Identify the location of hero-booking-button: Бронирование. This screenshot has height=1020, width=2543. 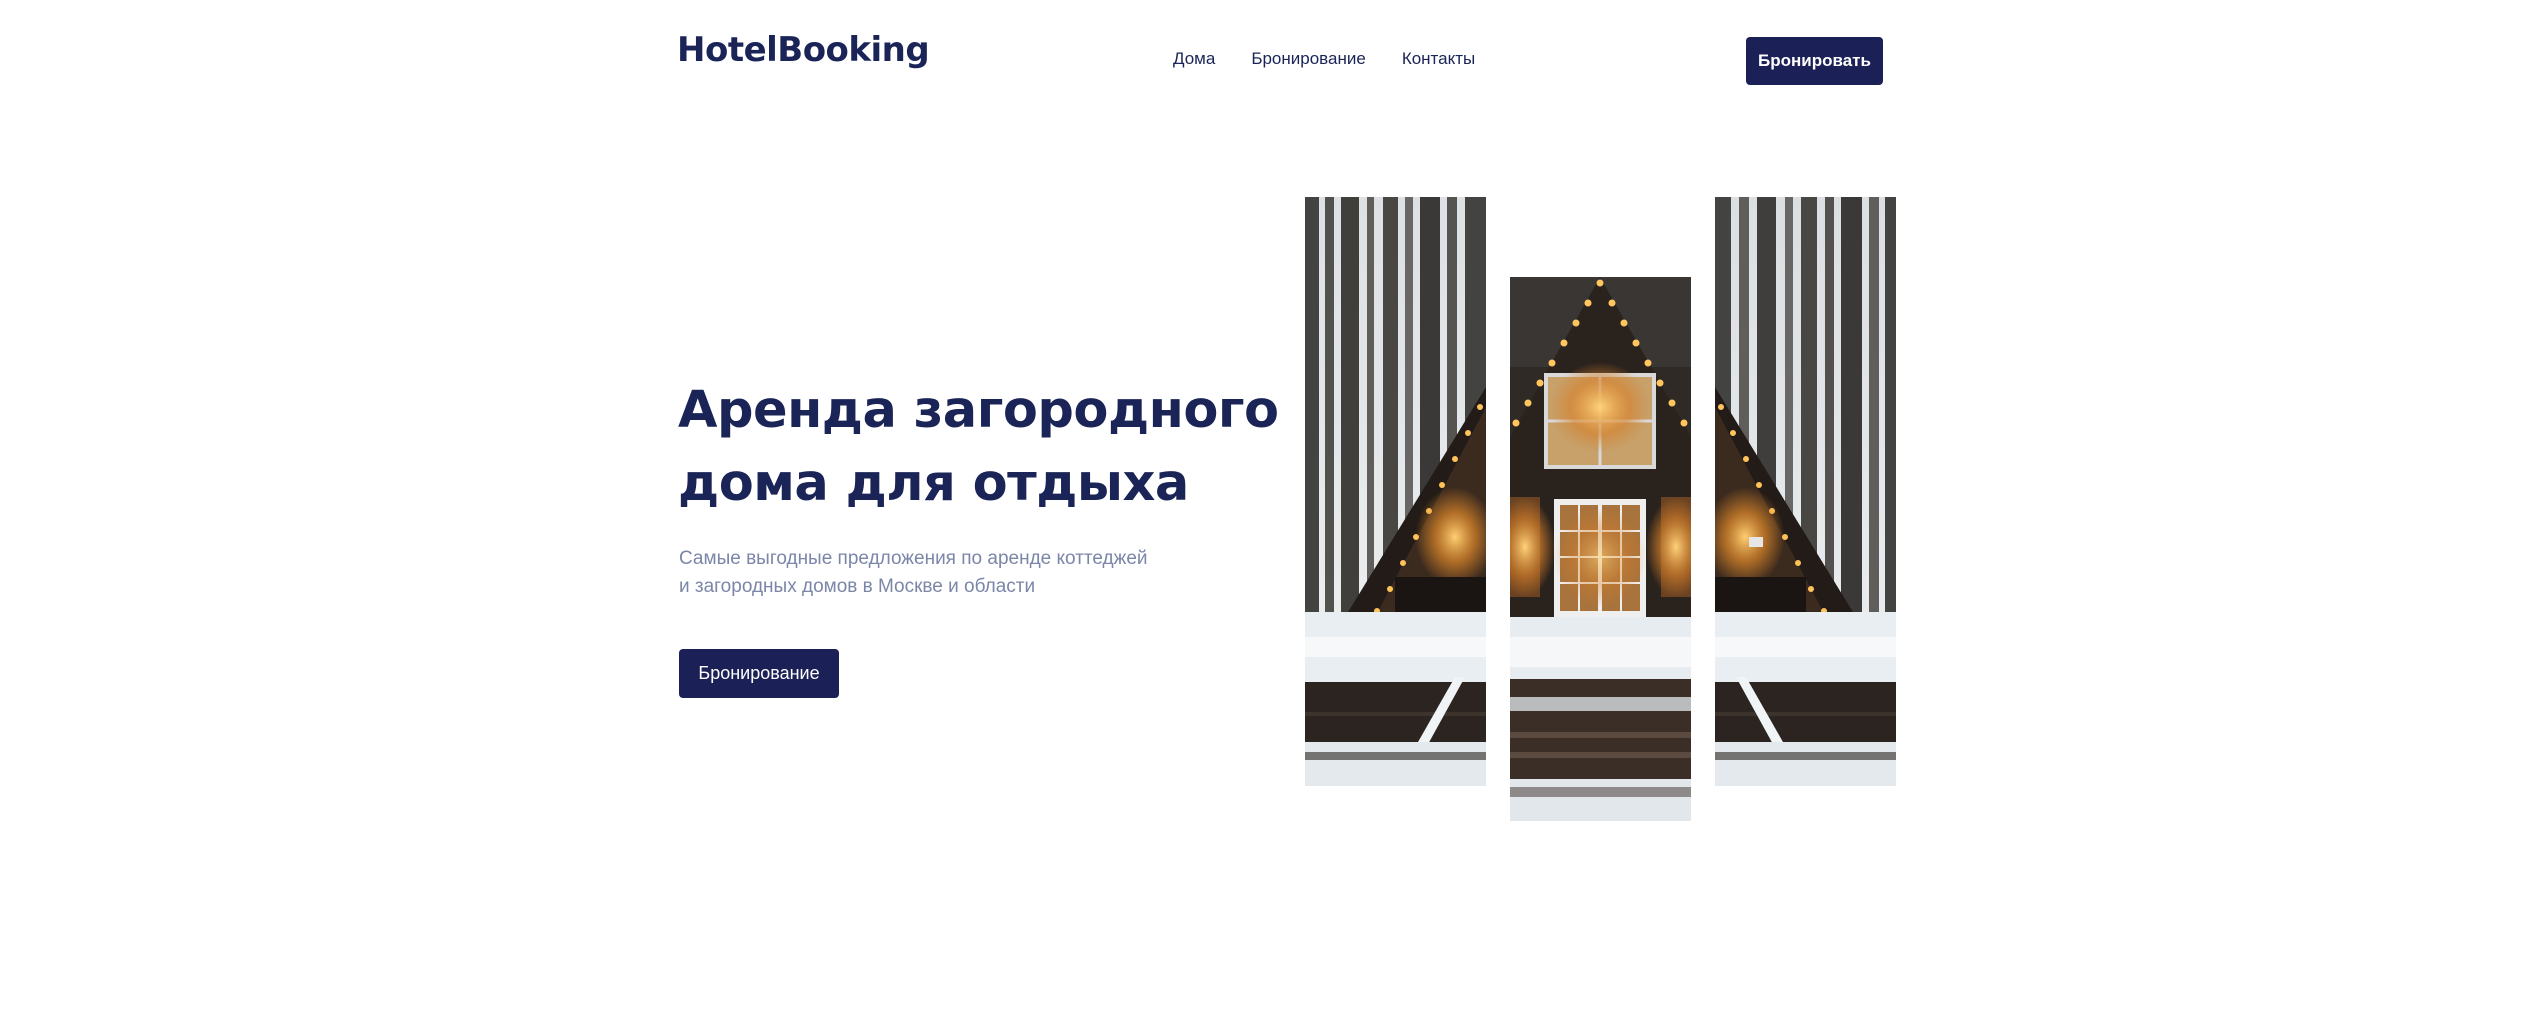
(759, 673).